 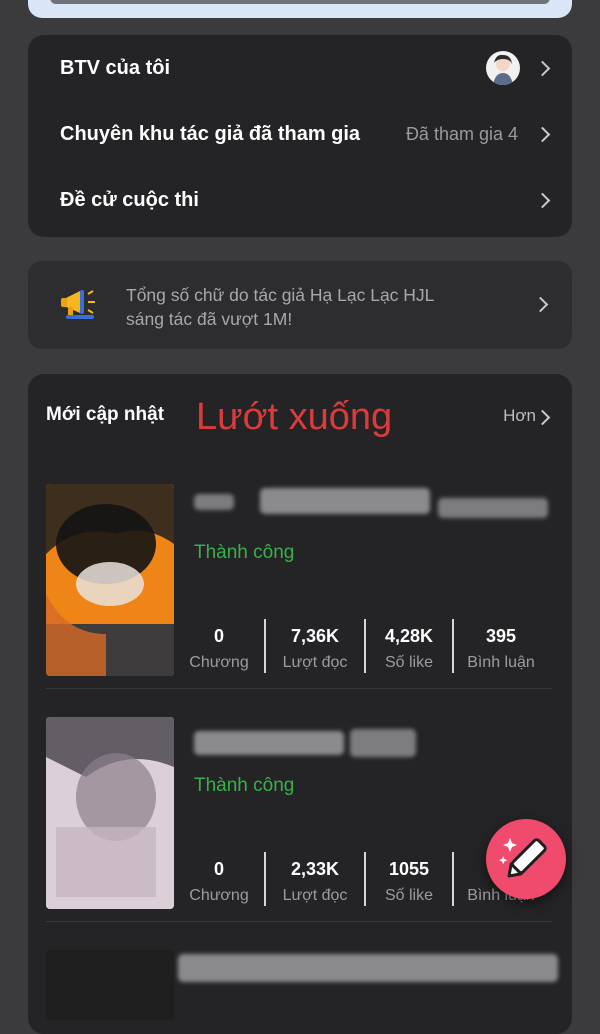 What do you see at coordinates (501, 662) in the screenshot?
I see `comment-label: Bình luận` at bounding box center [501, 662].